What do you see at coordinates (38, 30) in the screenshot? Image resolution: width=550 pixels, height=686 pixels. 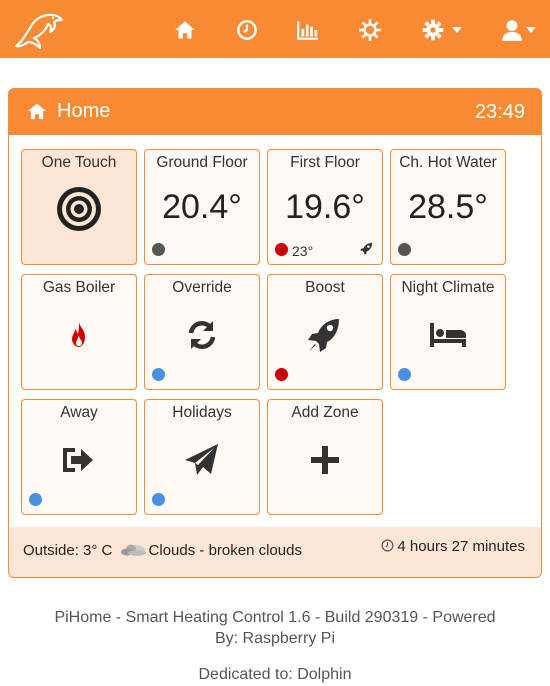 I see `dolphin-logo` at bounding box center [38, 30].